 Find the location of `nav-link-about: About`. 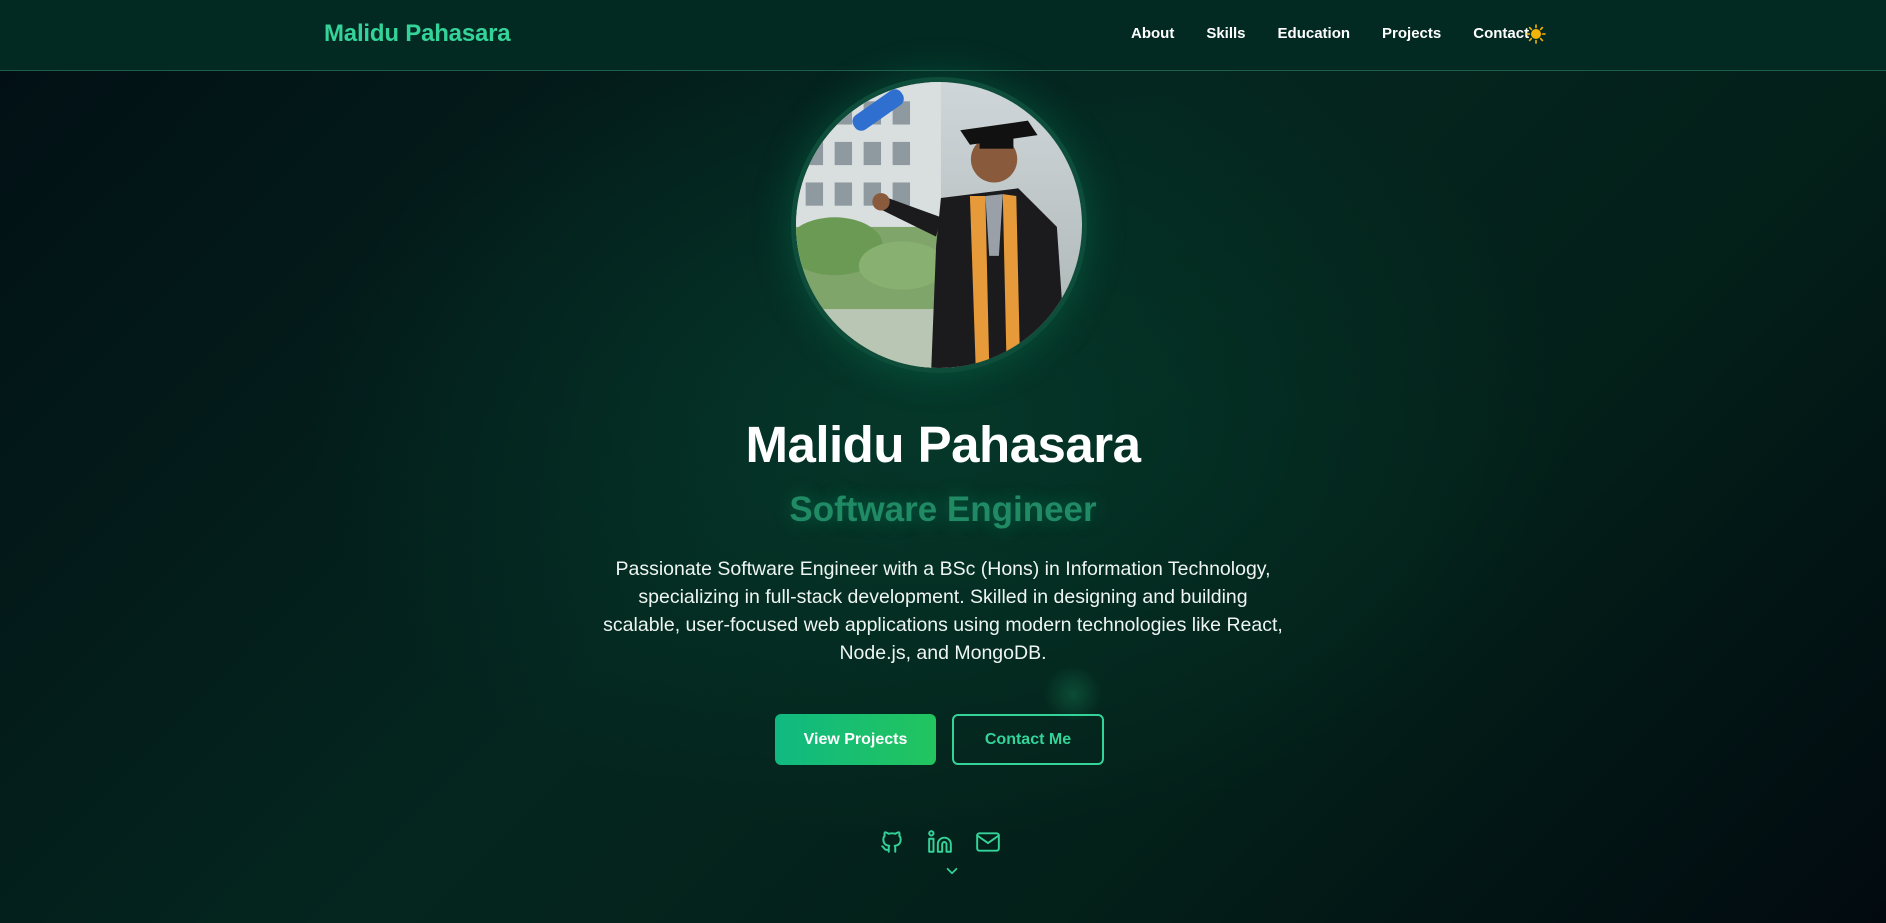

nav-link-about: About is located at coordinates (1152, 33).